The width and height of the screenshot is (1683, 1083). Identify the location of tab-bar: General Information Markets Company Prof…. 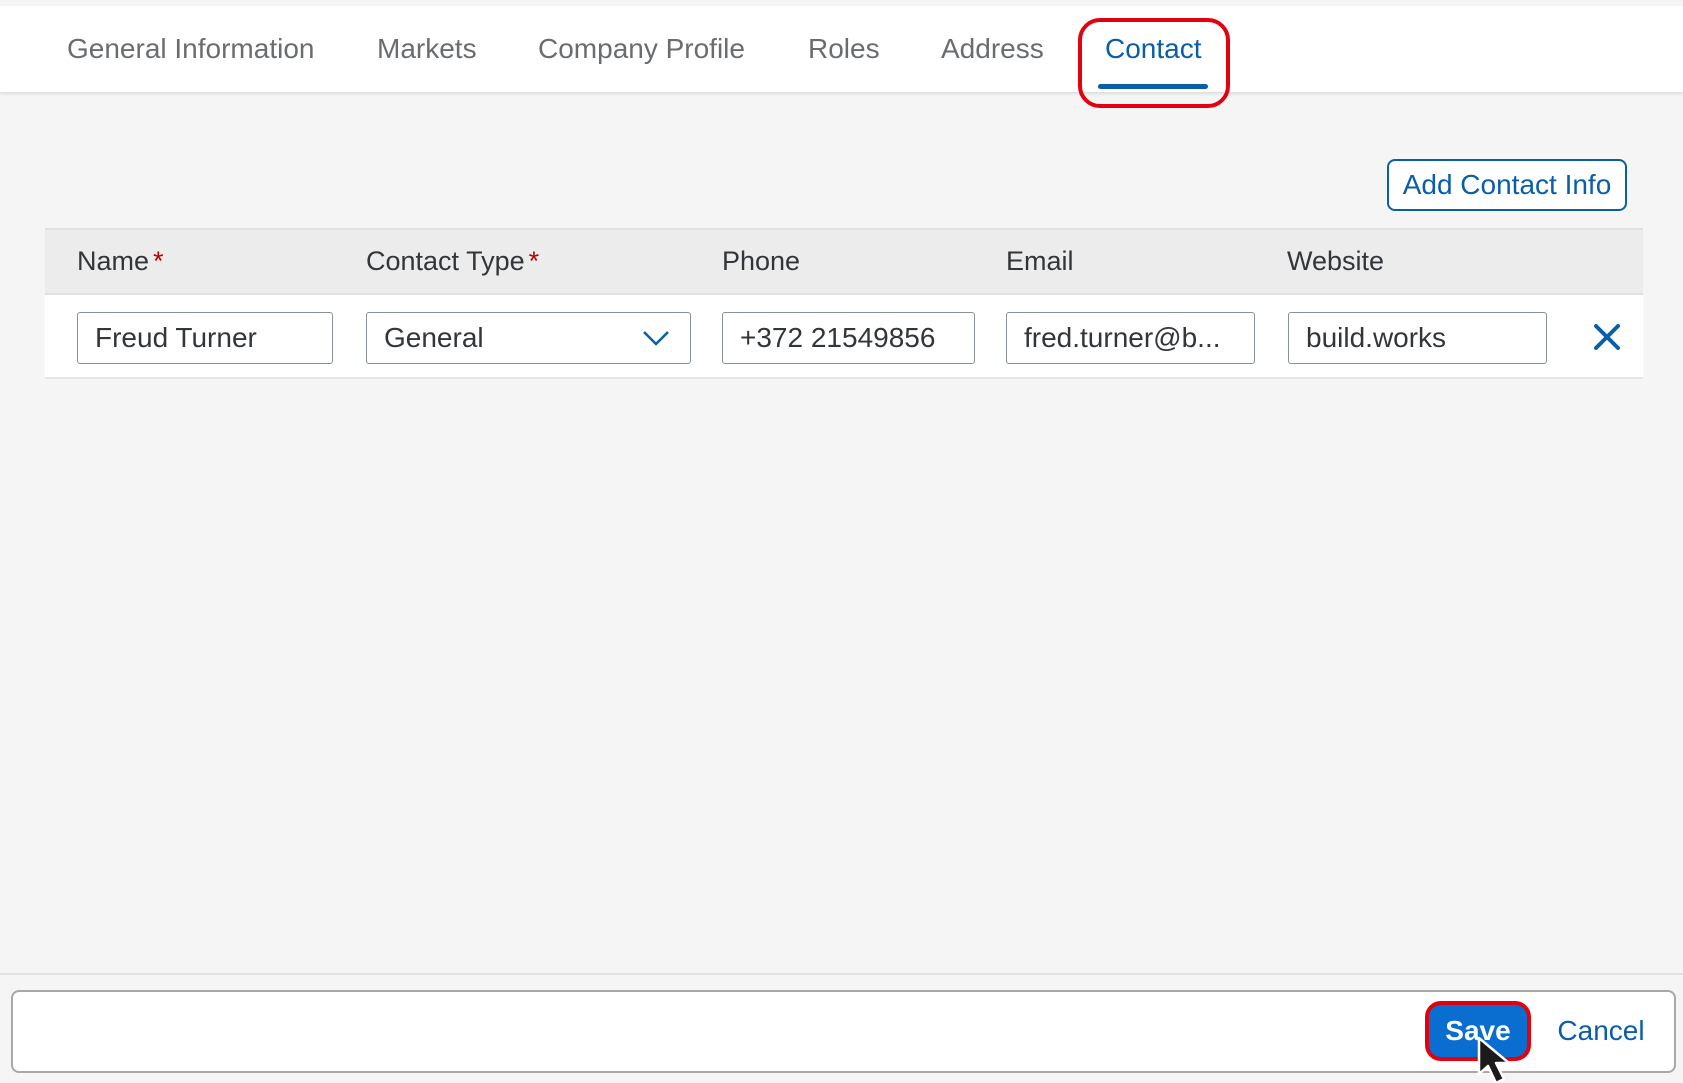
(841, 49).